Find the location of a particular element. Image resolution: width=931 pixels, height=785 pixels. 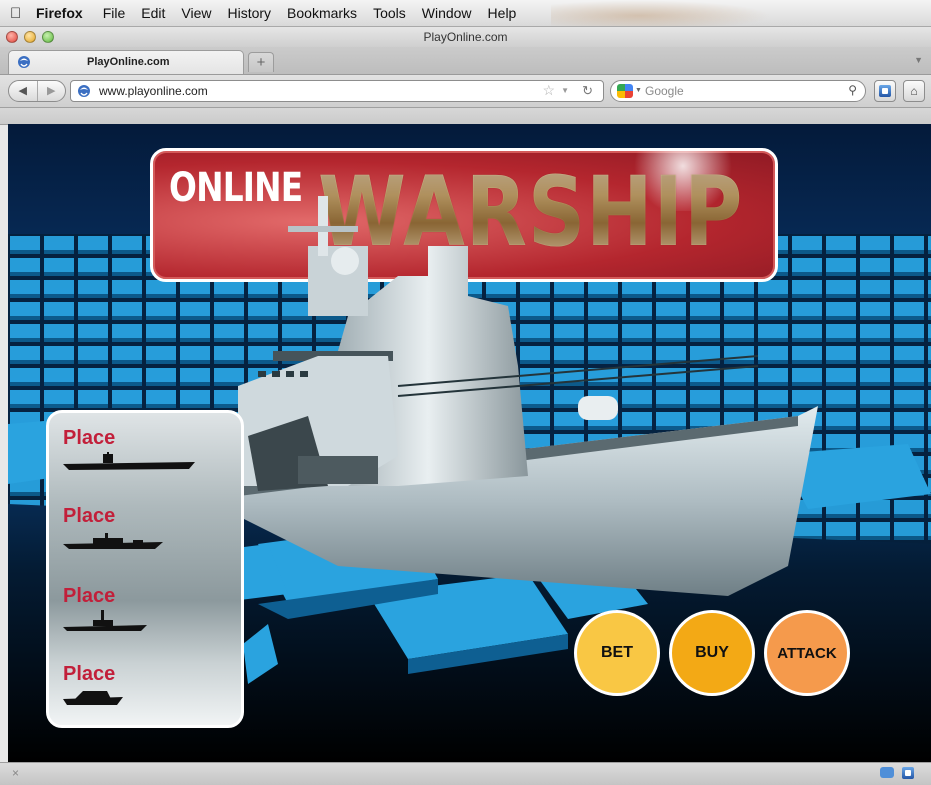

menu-history: History is located at coordinates (249, 13).